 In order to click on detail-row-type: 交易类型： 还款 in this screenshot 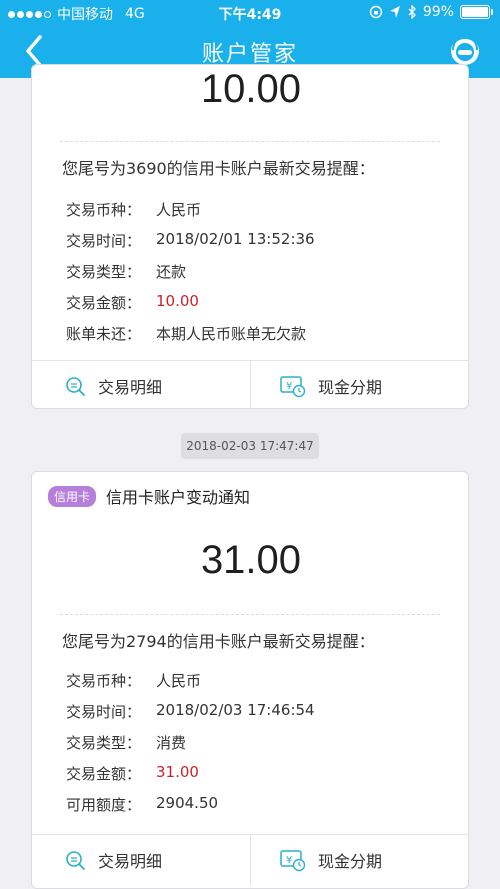, I will do `click(126, 271)`.